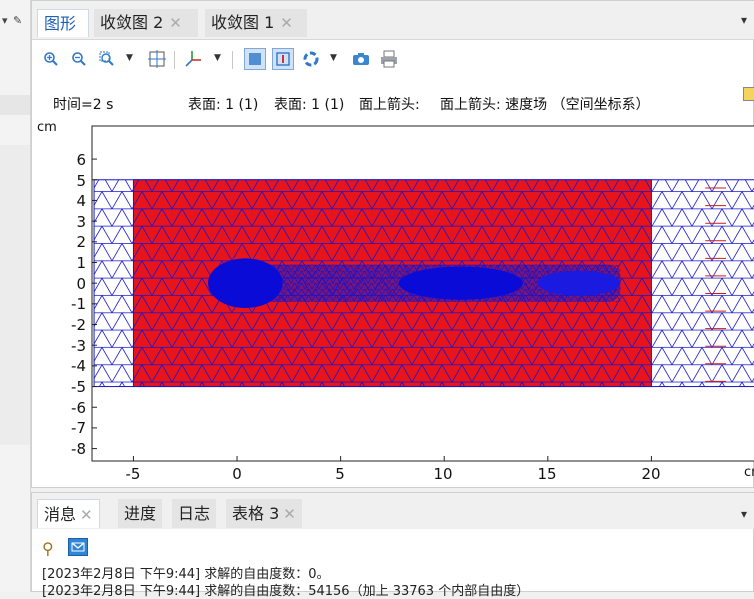  I want to click on tab-progress-label: 进度, so click(140, 513).